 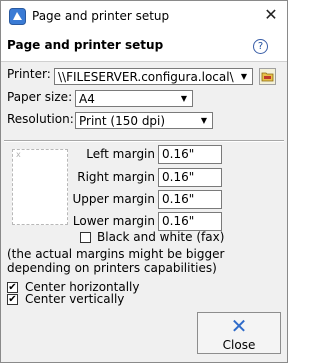 I want to click on window-title: Page and printer setup, so click(x=101, y=16).